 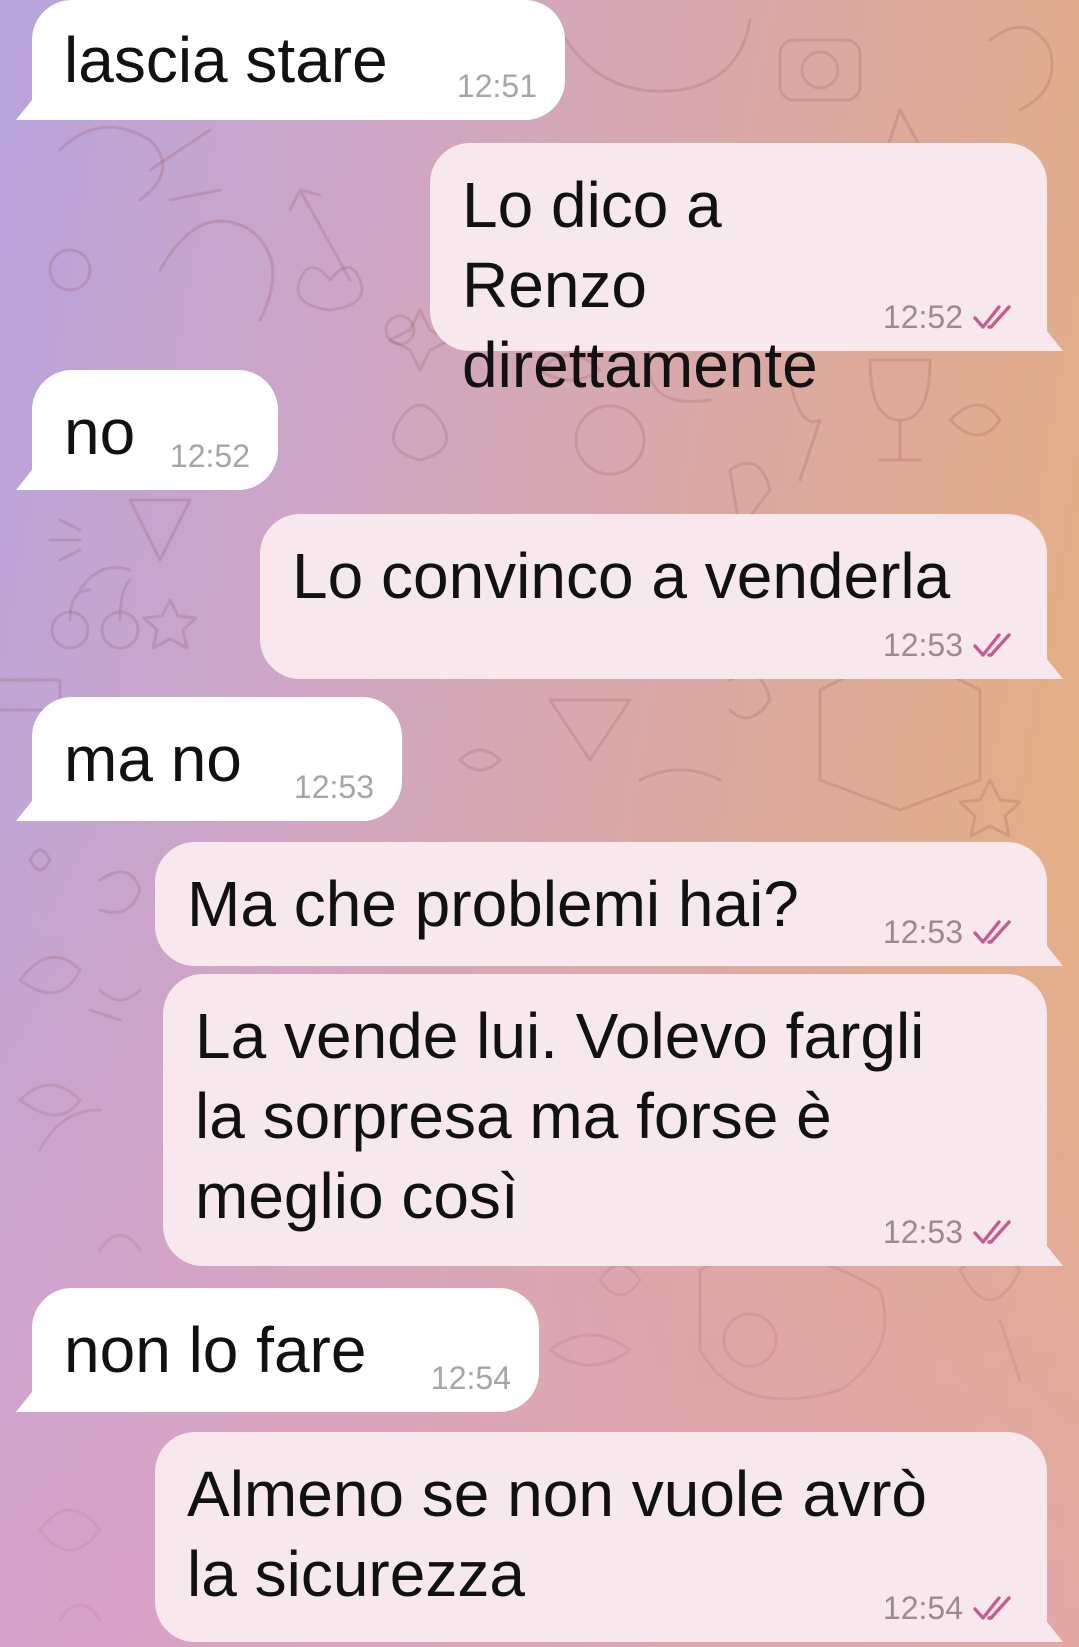 I want to click on message-bubble-incoming: non lo fare 12:54, so click(x=285, y=1350).